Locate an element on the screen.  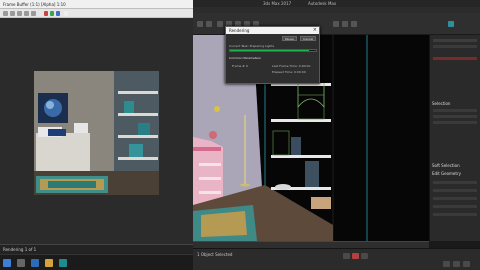
workspace-icon is located at coordinates (451, 24).